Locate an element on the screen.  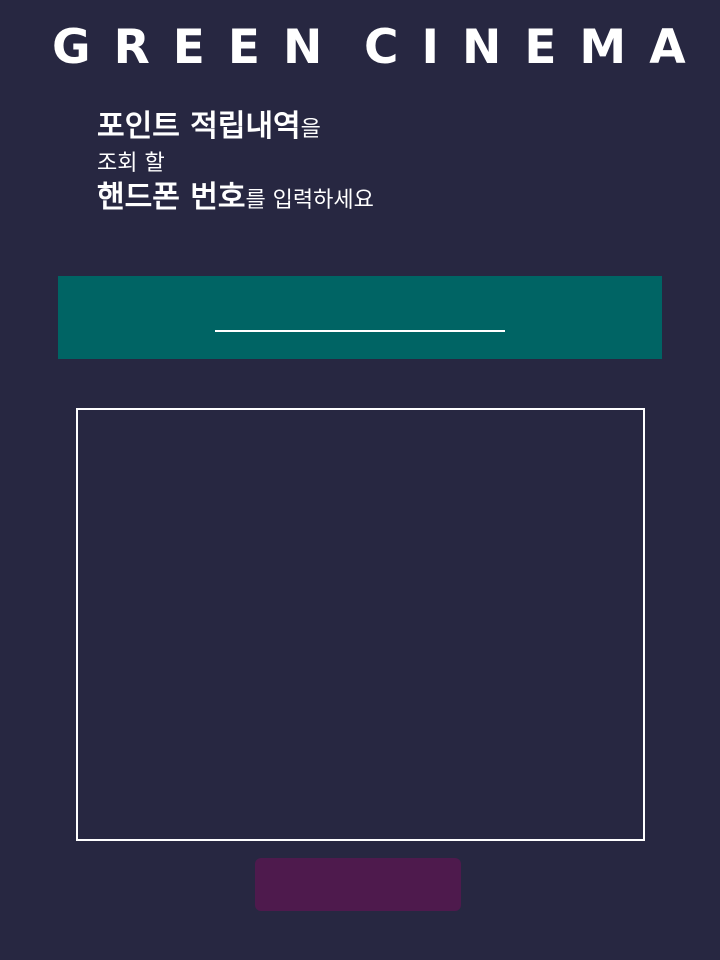
submit-button is located at coordinates (358, 884).